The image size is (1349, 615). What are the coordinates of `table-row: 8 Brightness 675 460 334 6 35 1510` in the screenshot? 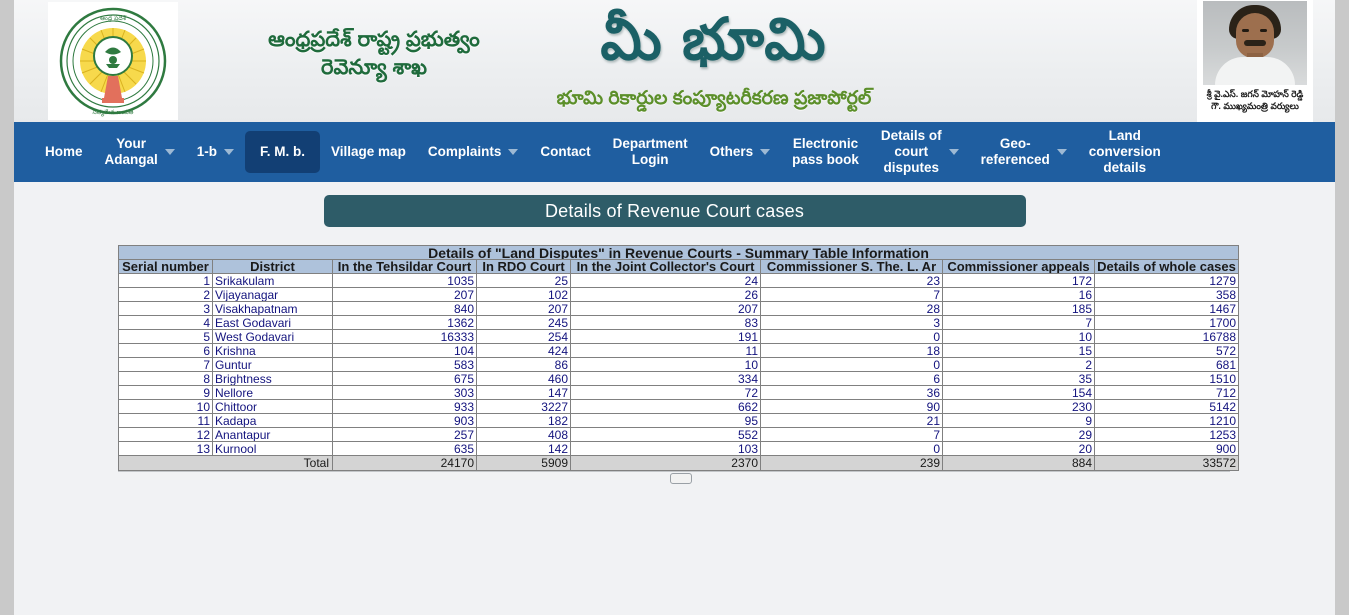 It's located at (679, 378).